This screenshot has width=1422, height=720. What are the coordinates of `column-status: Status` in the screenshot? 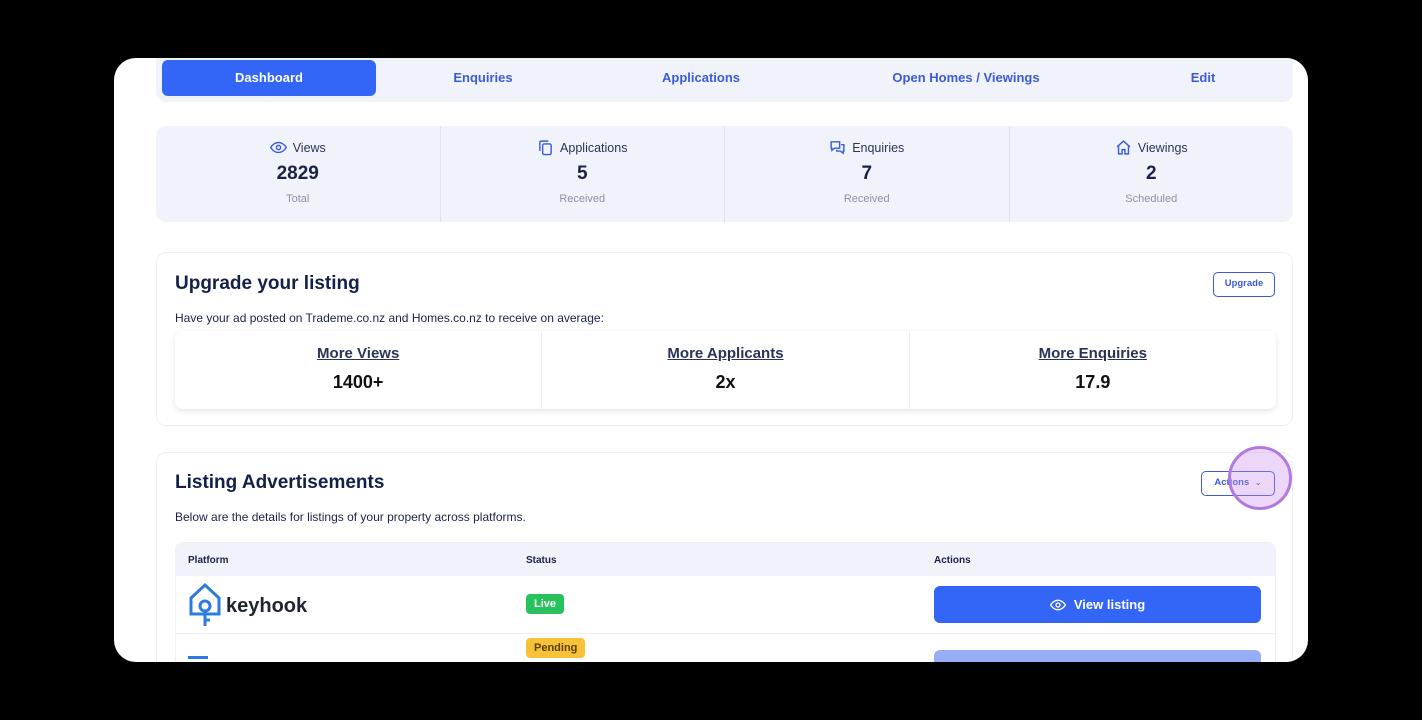 It's located at (541, 560).